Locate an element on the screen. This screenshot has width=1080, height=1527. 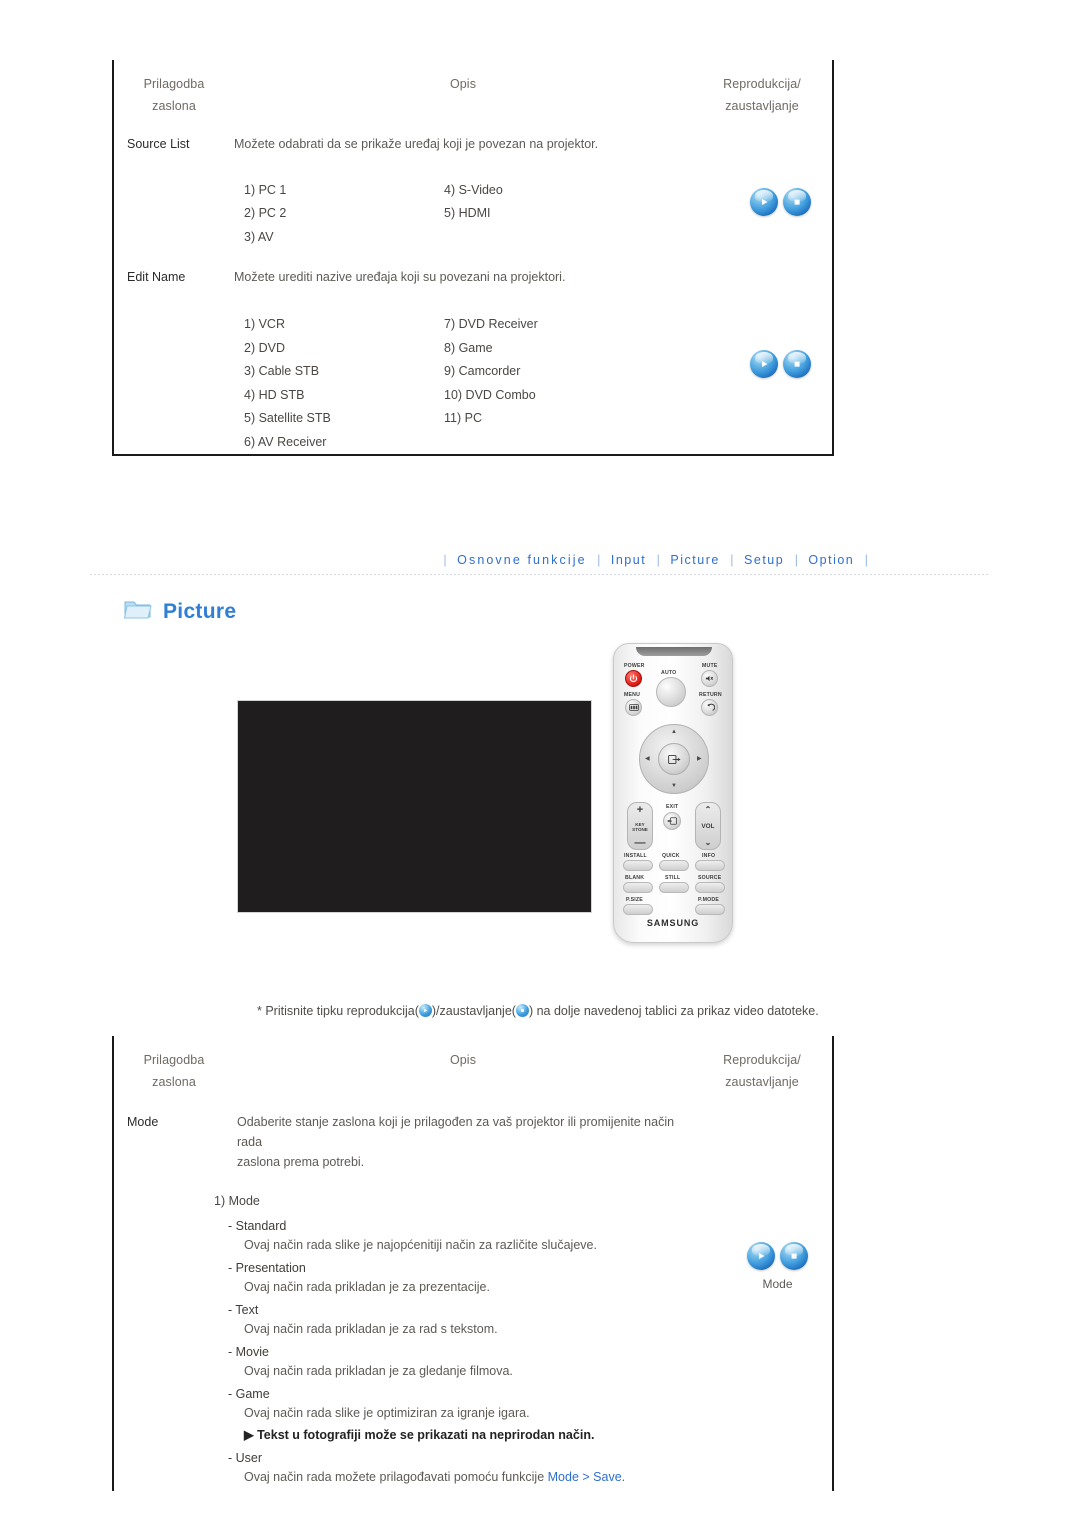
chevron-down-icon: ⌄ is located at coordinates (708, 842).